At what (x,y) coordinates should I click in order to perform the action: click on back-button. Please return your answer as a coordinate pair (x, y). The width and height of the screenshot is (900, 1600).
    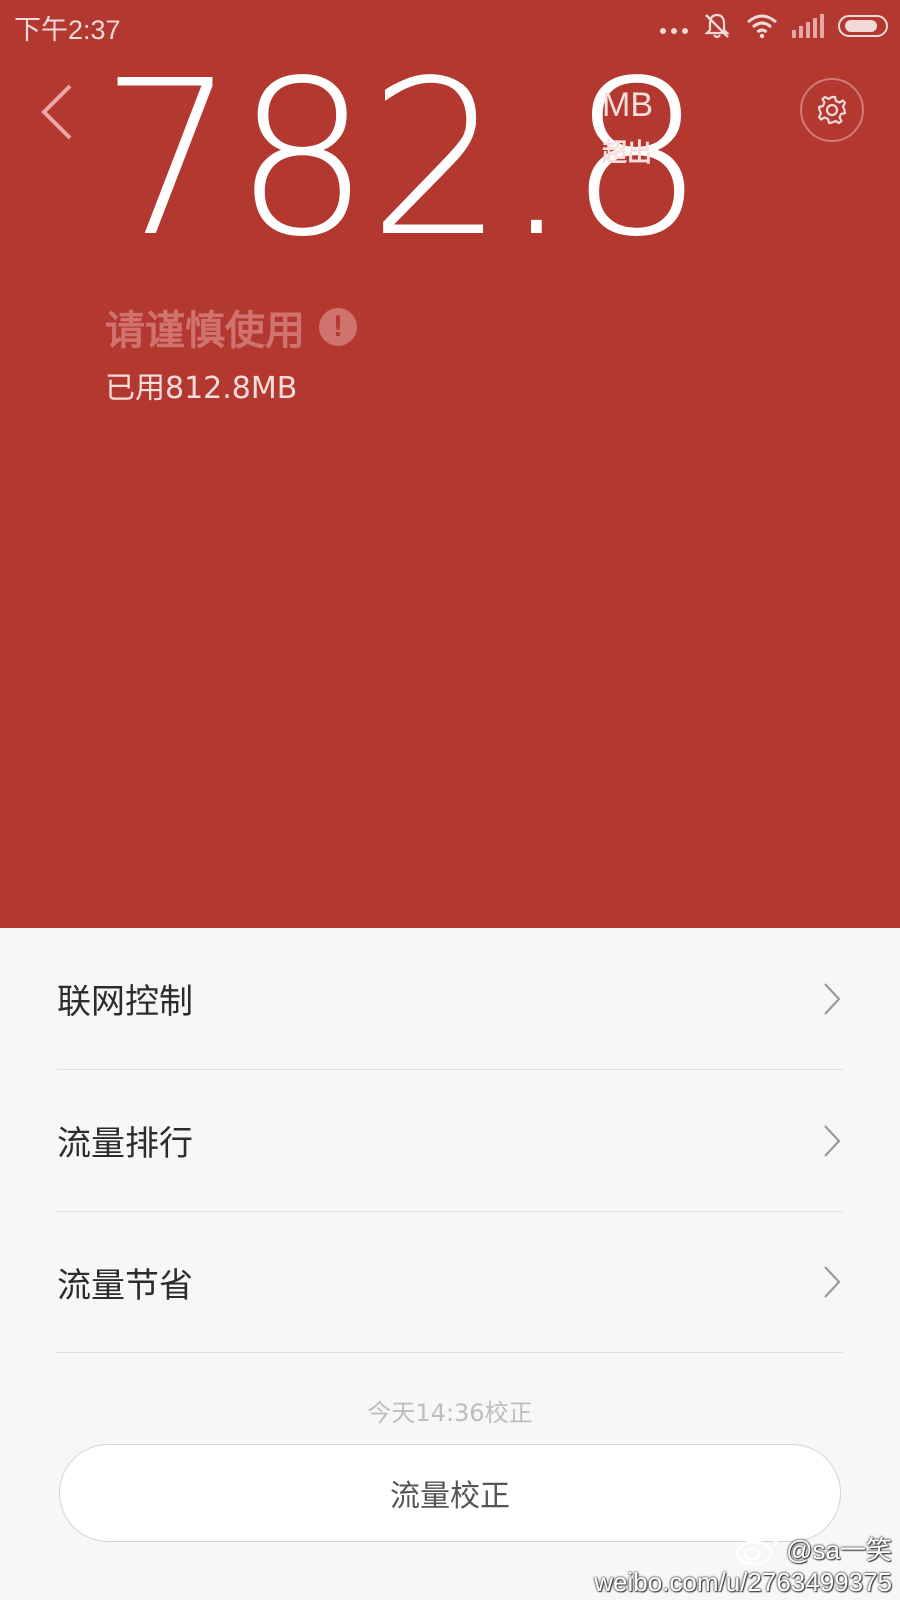
    Looking at the image, I should click on (58, 112).